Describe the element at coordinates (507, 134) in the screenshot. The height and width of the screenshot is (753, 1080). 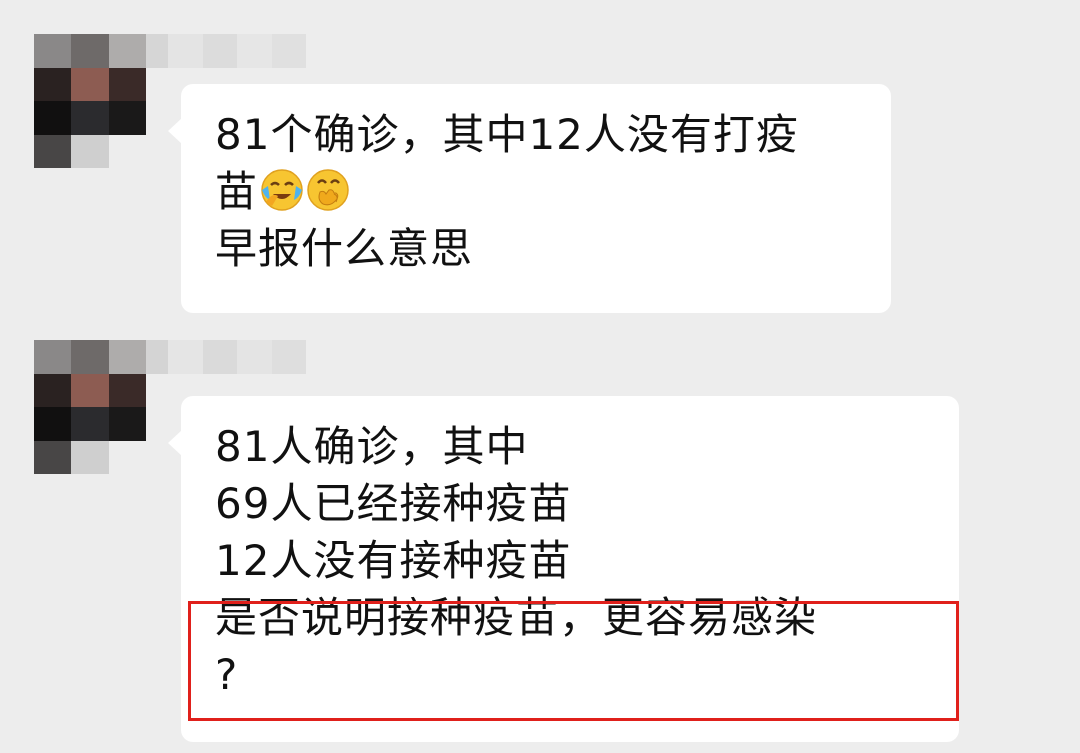
I see `message-text-line: 81个确诊，其中12人没有打疫` at that location.